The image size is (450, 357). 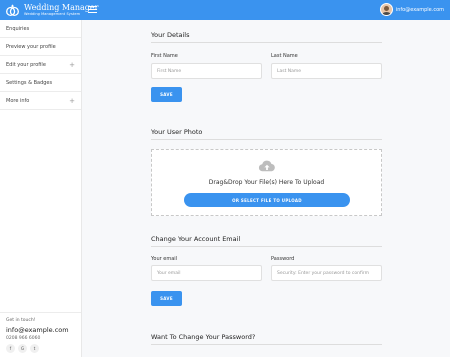 I want to click on last-name-input: Last Name, so click(x=326, y=71).